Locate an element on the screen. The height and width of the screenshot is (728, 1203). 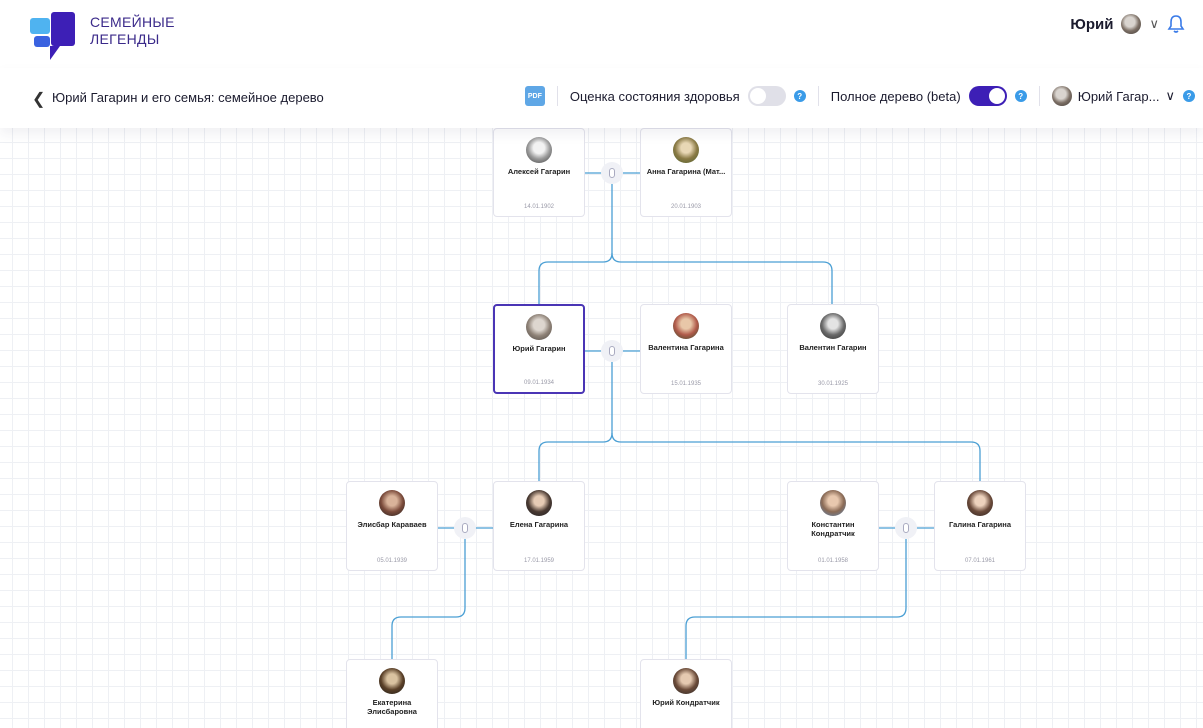
person-card-galina: Галина Гагарина 07.01.1961 is located at coordinates (980, 526).